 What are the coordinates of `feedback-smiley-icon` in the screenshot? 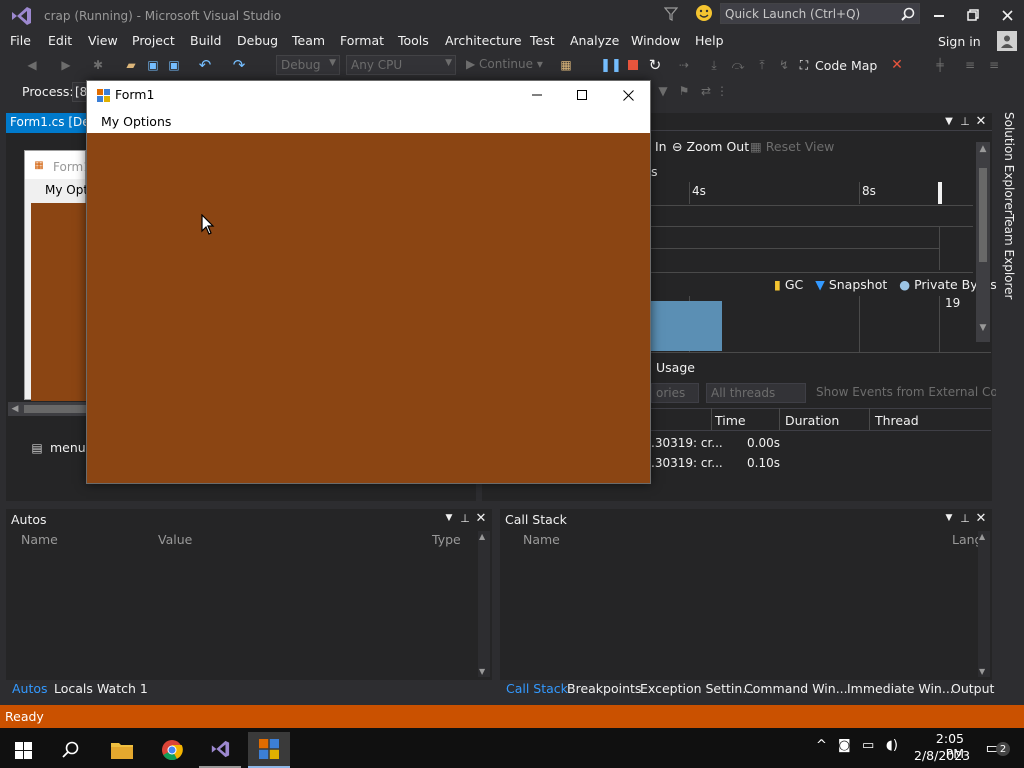 It's located at (704, 13).